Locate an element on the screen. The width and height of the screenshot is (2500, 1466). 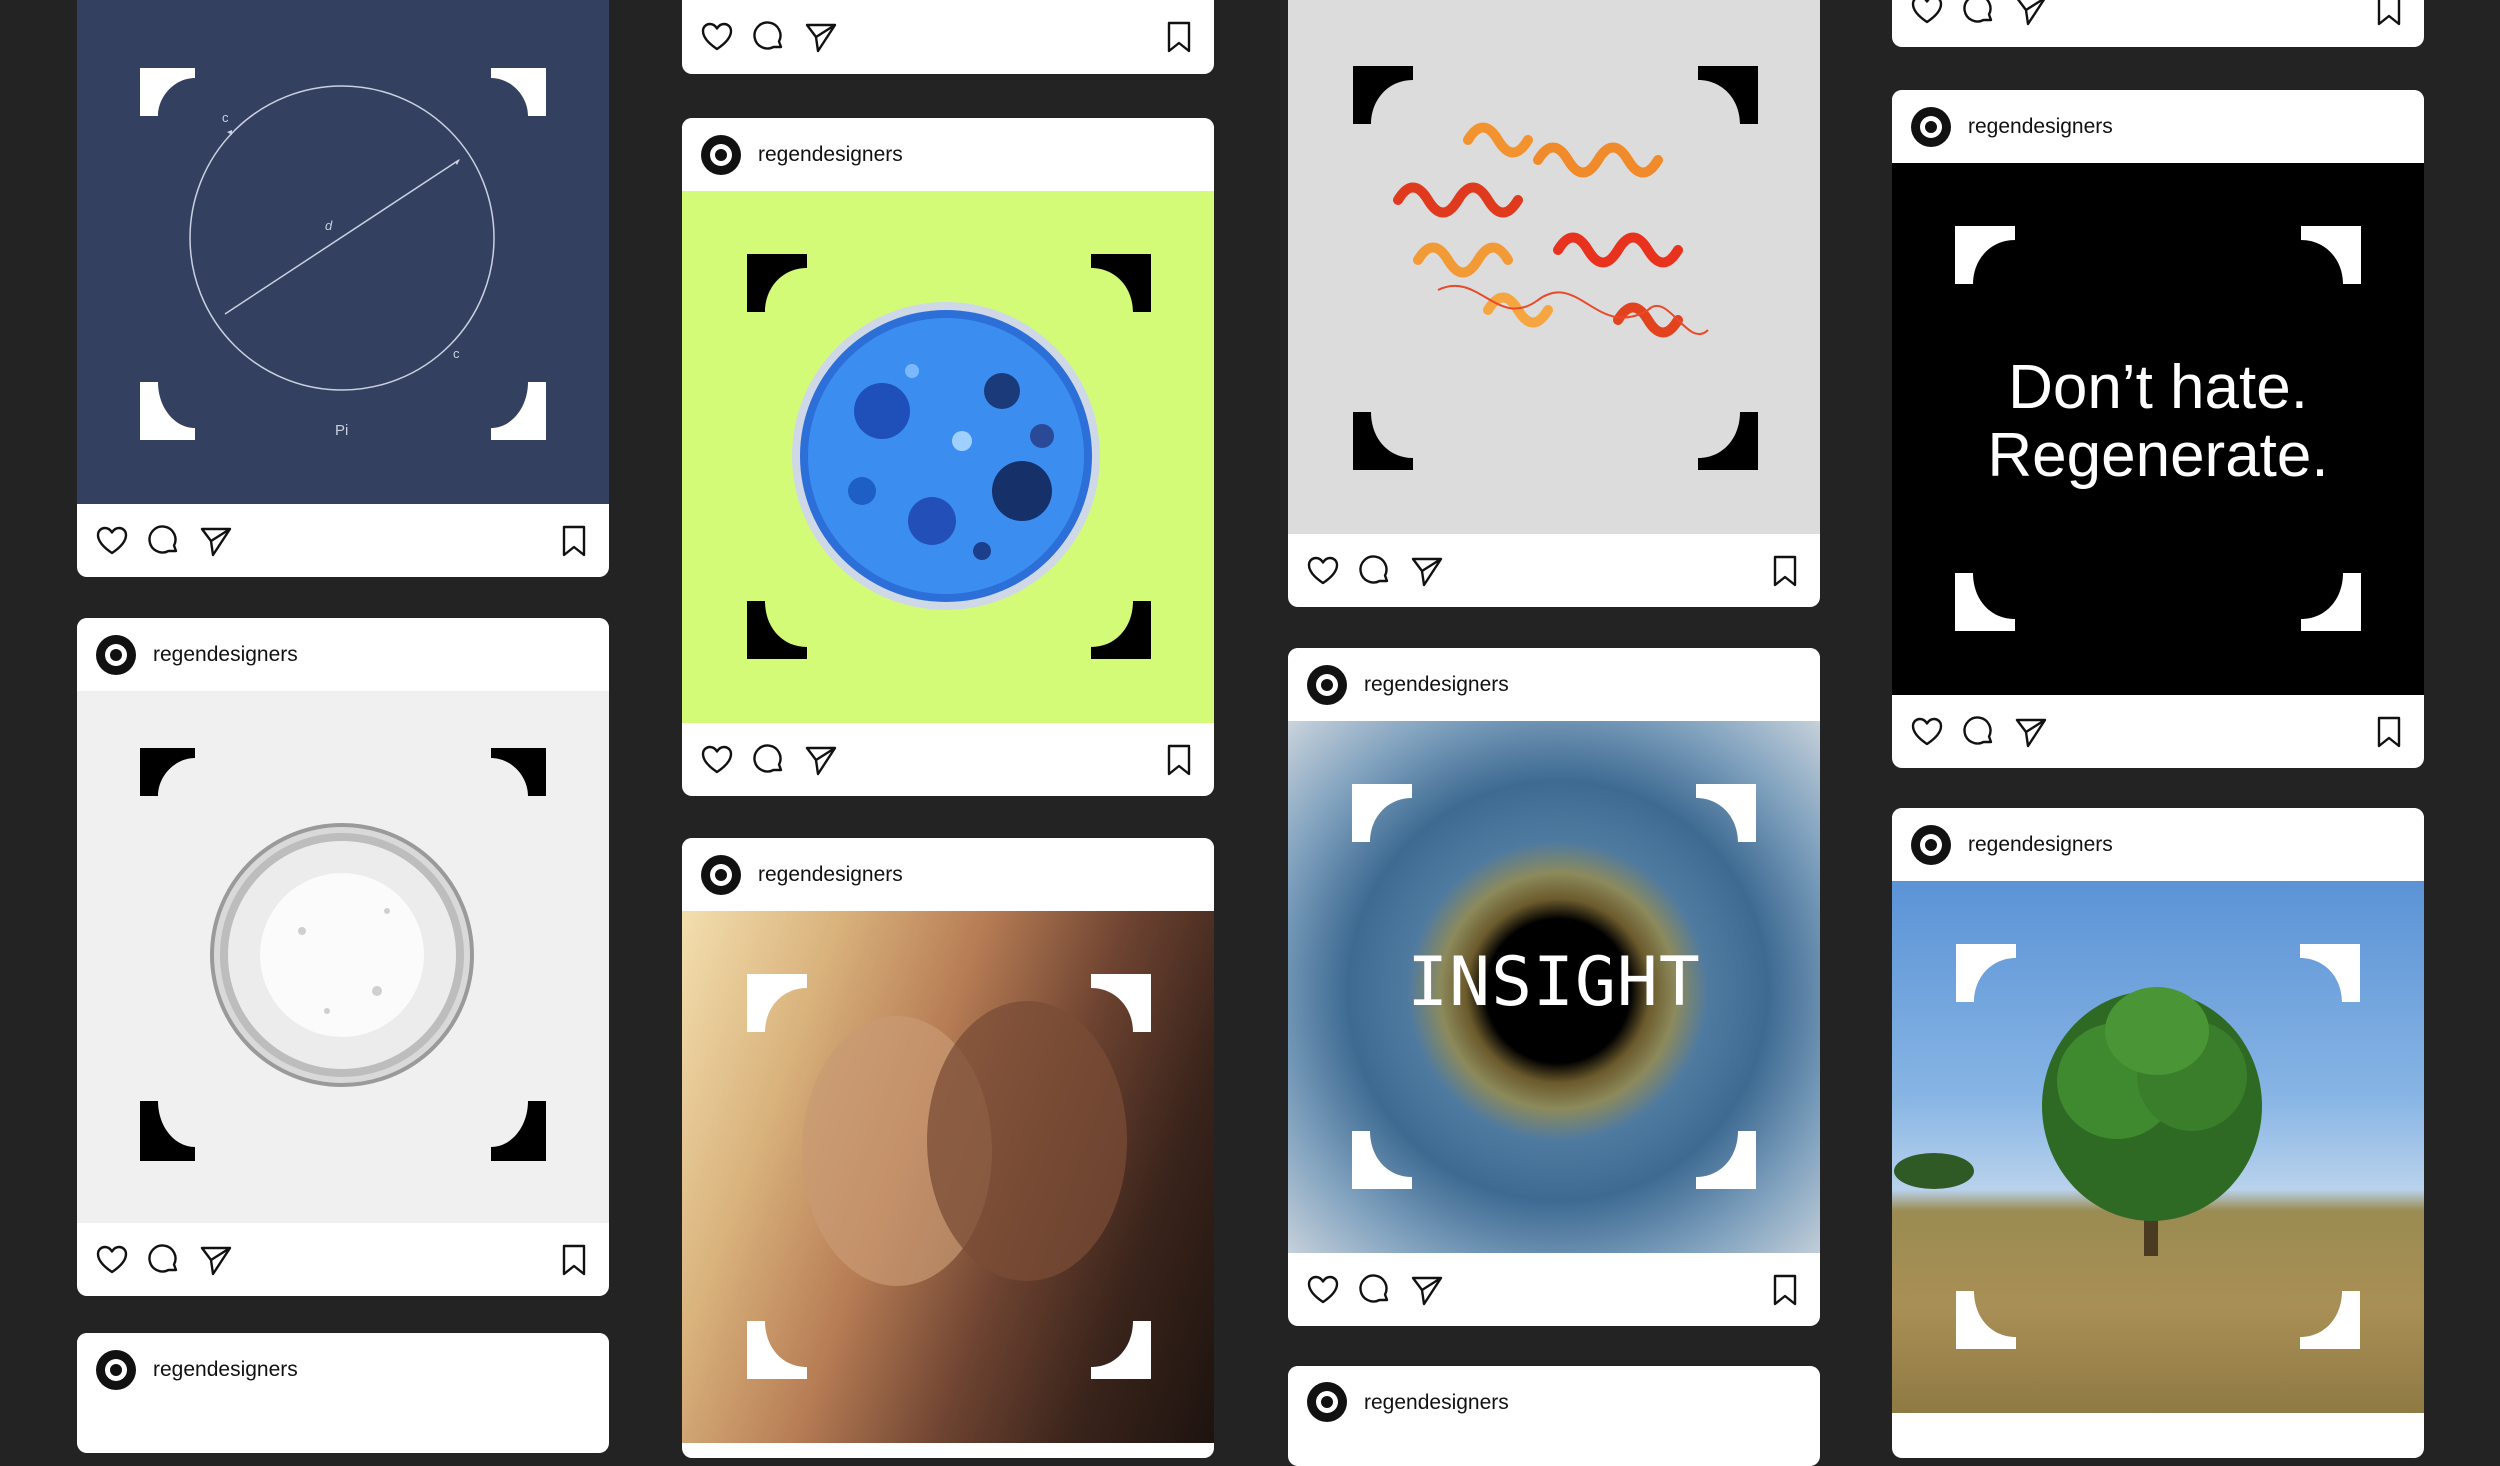
post-card: regendesigners INSIGHT is located at coordinates (1554, 987).